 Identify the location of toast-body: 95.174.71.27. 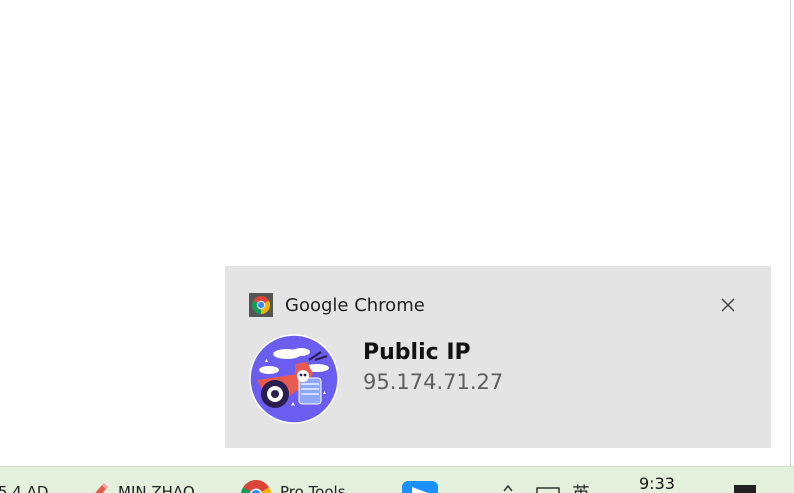
(433, 382).